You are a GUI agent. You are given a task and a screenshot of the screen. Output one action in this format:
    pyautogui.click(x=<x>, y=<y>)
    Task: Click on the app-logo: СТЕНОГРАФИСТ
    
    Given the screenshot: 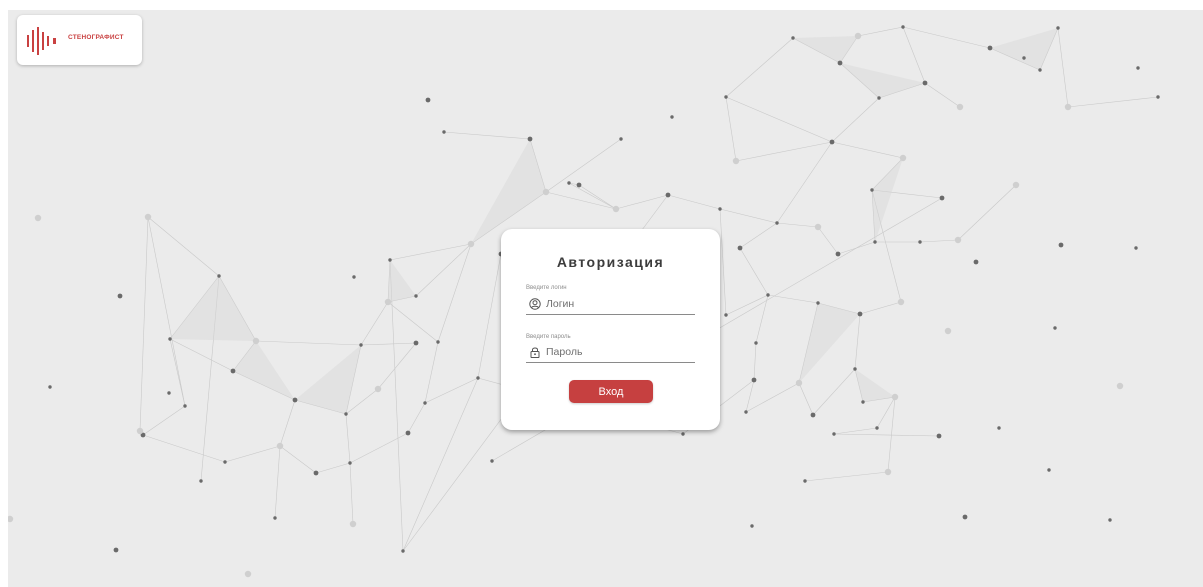 What is the action you would take?
    pyautogui.click(x=79, y=40)
    